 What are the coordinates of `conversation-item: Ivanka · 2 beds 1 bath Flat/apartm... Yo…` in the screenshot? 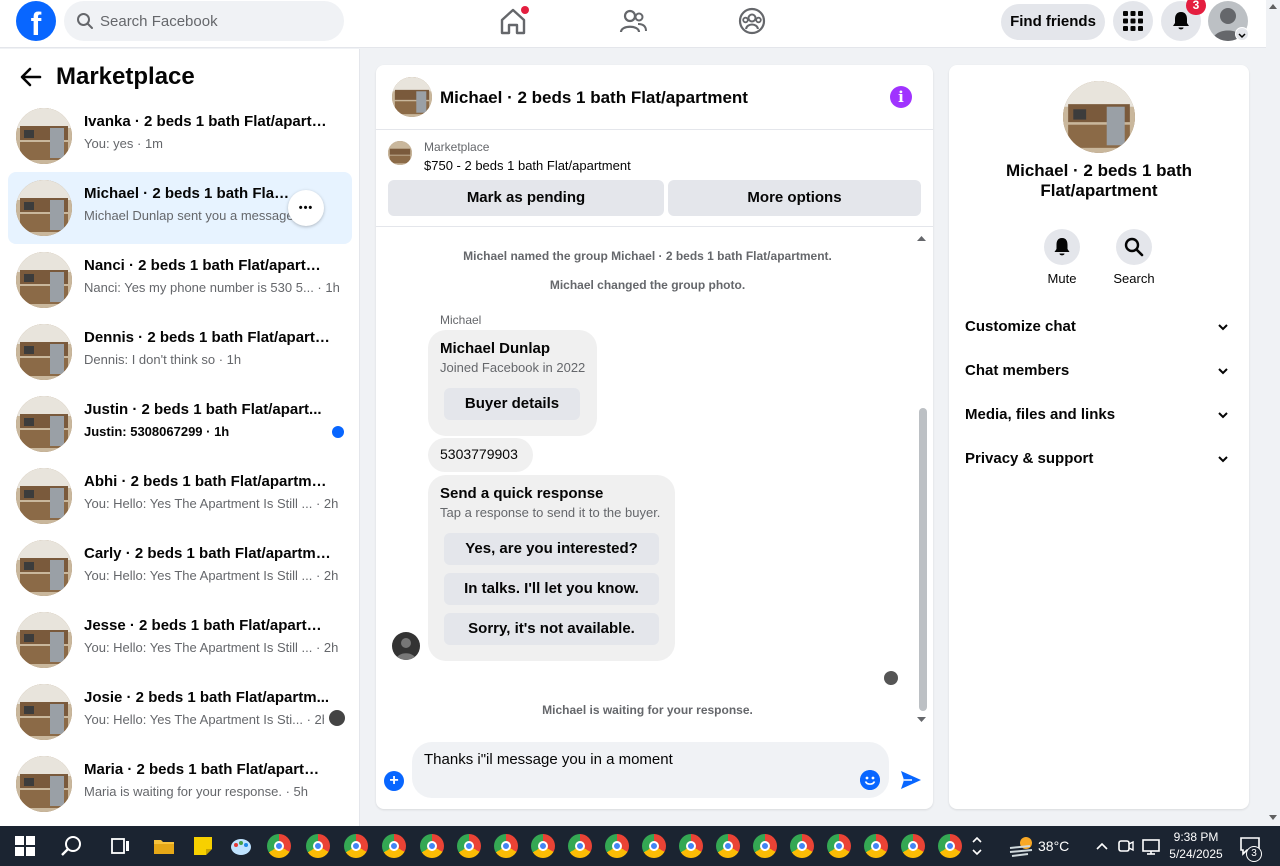 It's located at (180, 136).